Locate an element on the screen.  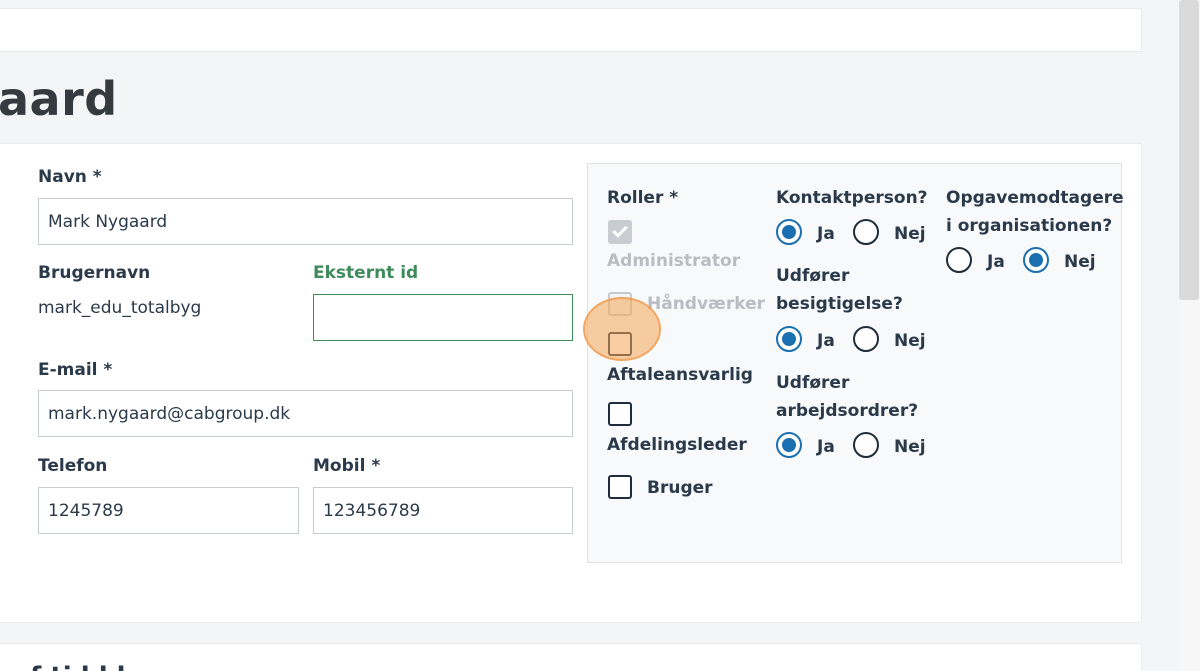
phone-label: Telefon is located at coordinates (73, 466).